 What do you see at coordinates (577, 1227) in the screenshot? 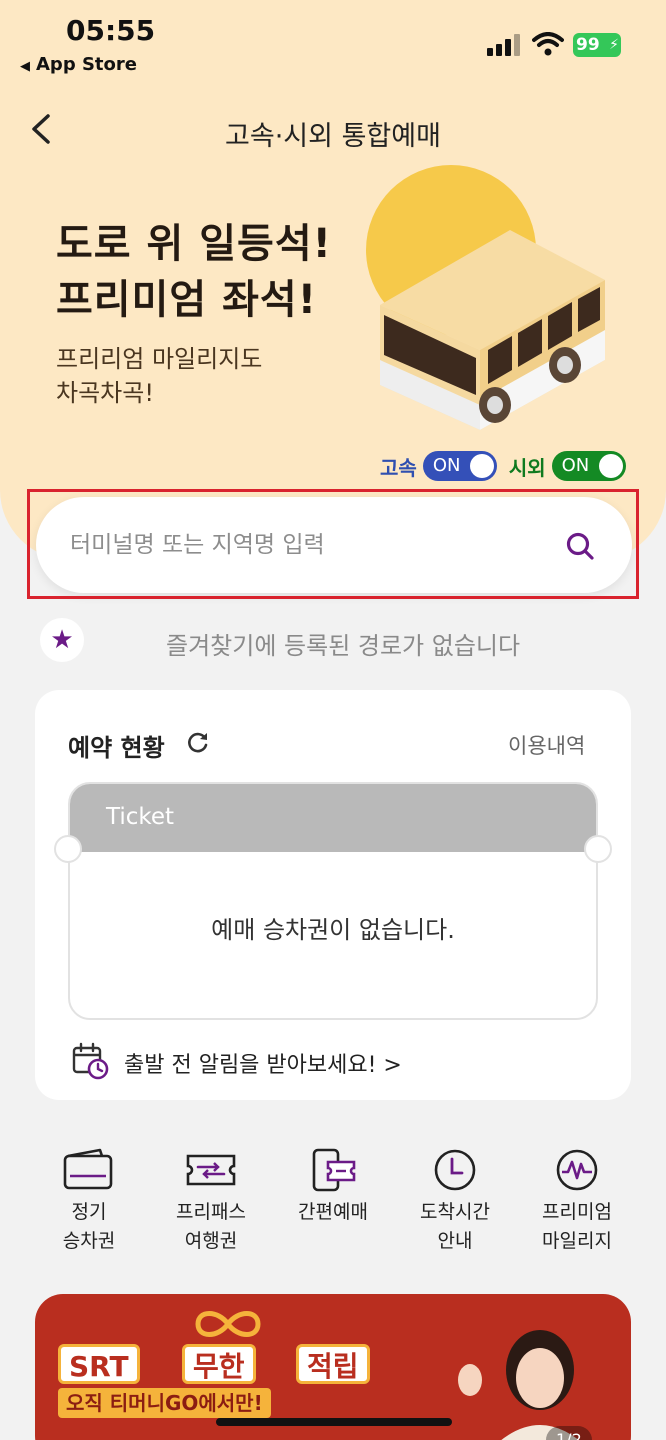
I see `quick-menu-label: 프리미엄 마일리지` at bounding box center [577, 1227].